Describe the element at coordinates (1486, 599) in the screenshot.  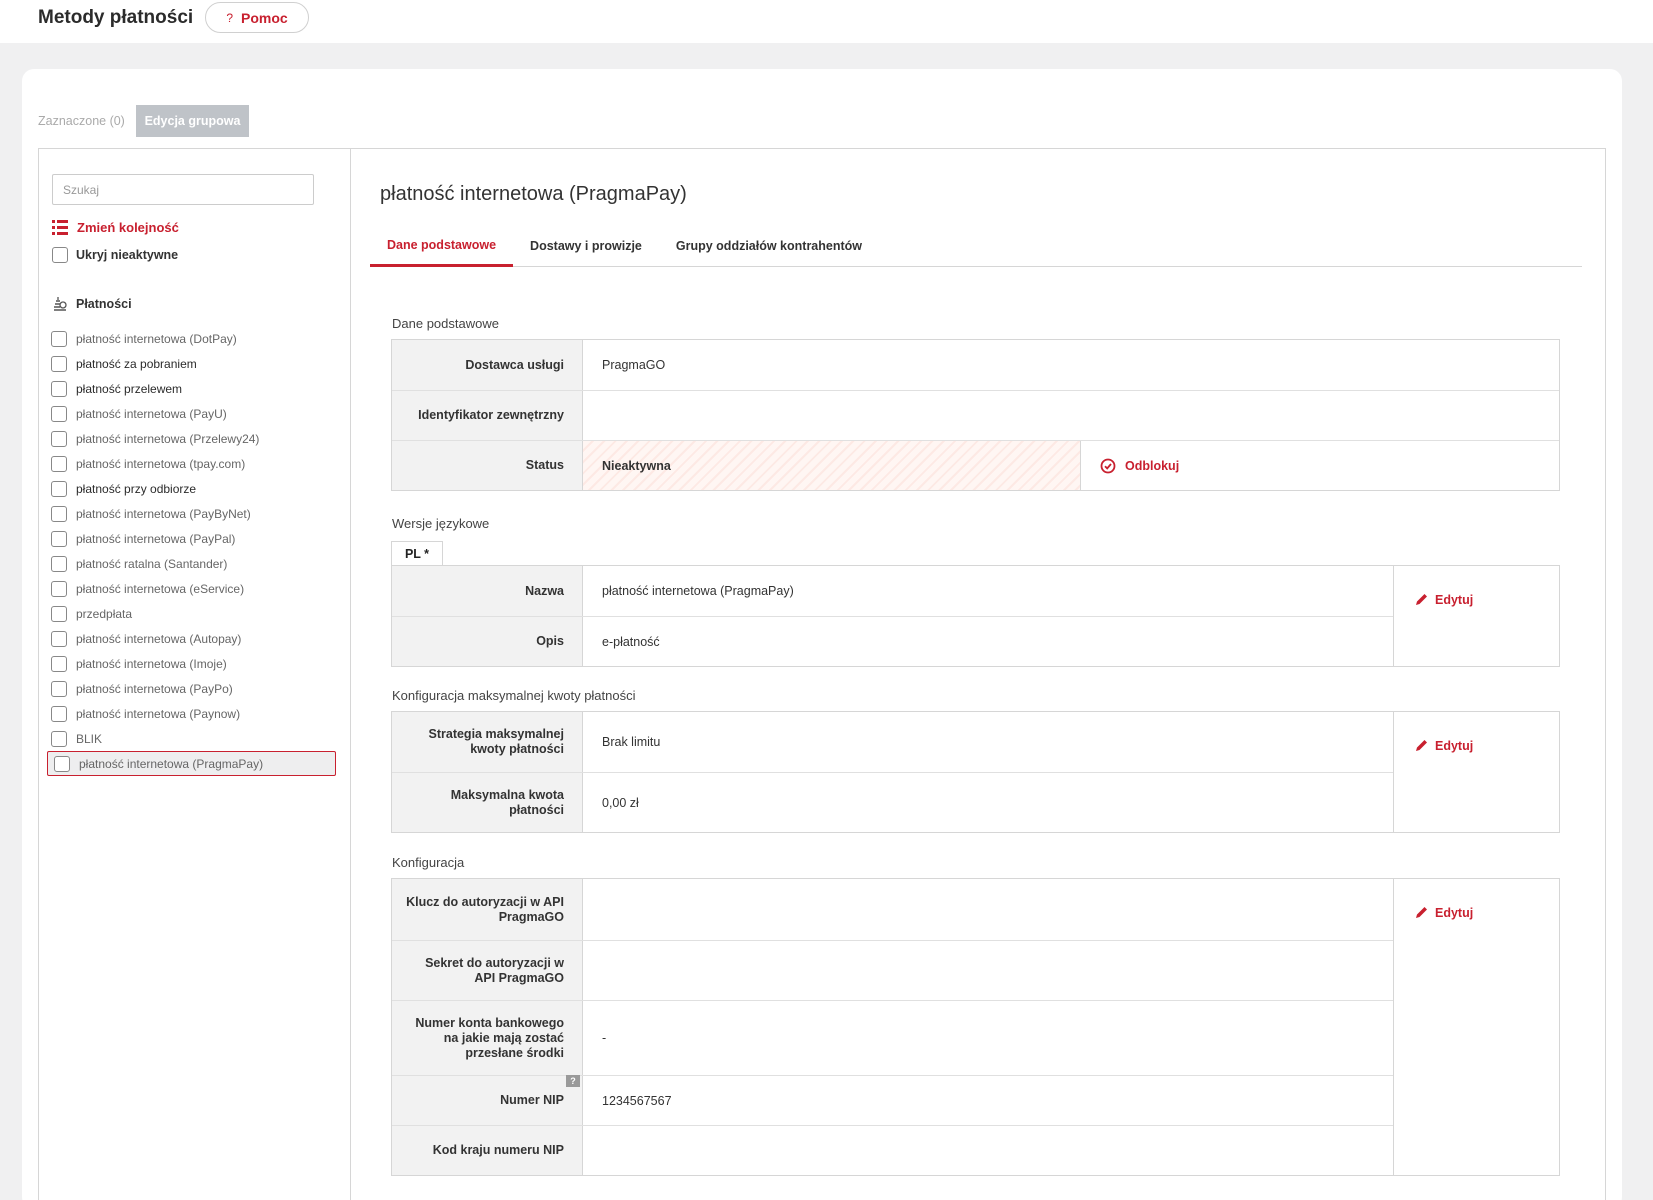
I see `edit-language-button: Edytuj` at that location.